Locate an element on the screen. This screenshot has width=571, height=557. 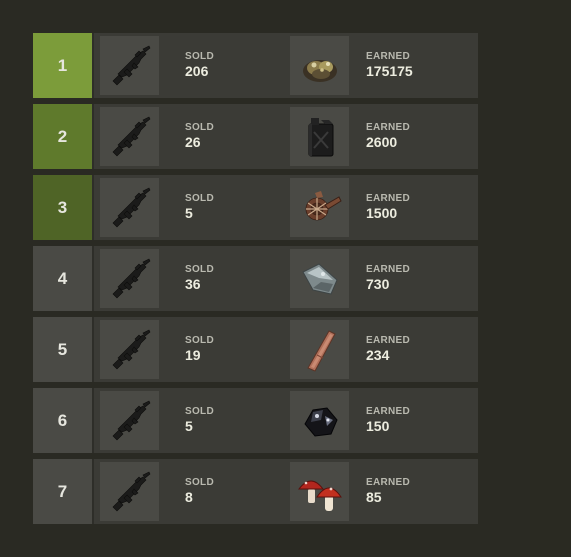
rank-badge: 3 is located at coordinates (62, 207).